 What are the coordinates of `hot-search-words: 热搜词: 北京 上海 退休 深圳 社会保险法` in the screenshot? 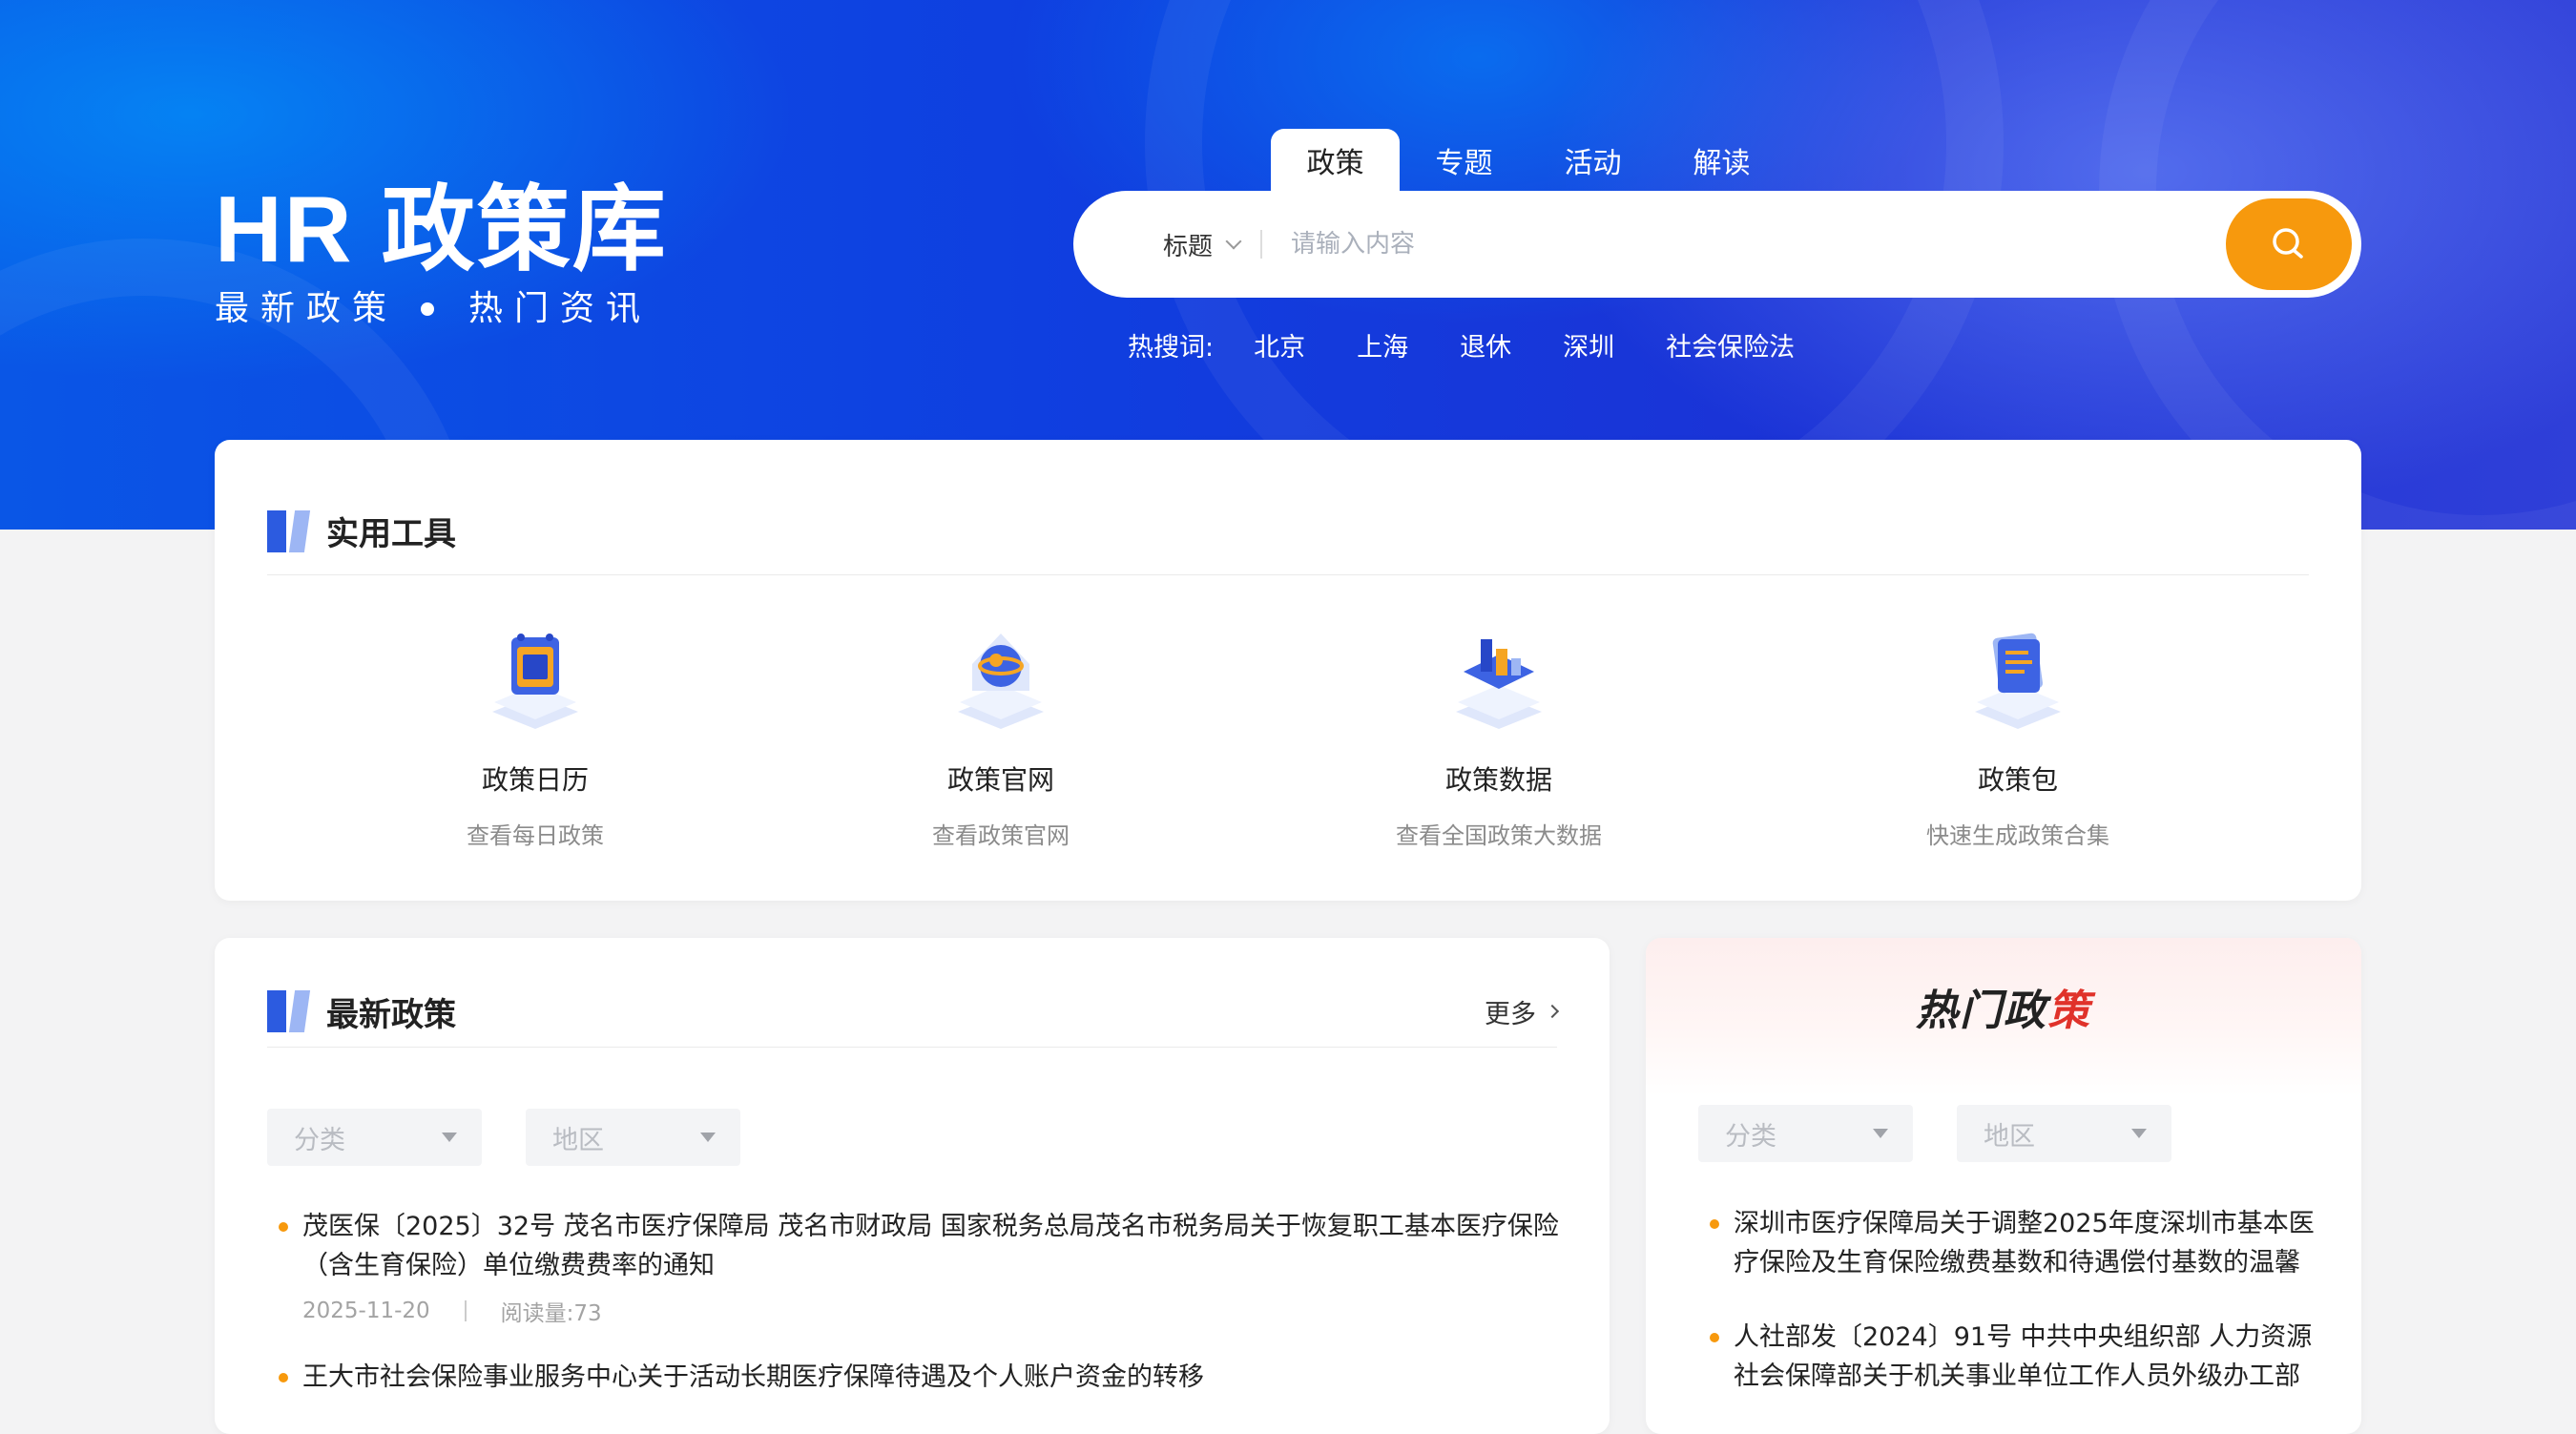 It's located at (1487, 345).